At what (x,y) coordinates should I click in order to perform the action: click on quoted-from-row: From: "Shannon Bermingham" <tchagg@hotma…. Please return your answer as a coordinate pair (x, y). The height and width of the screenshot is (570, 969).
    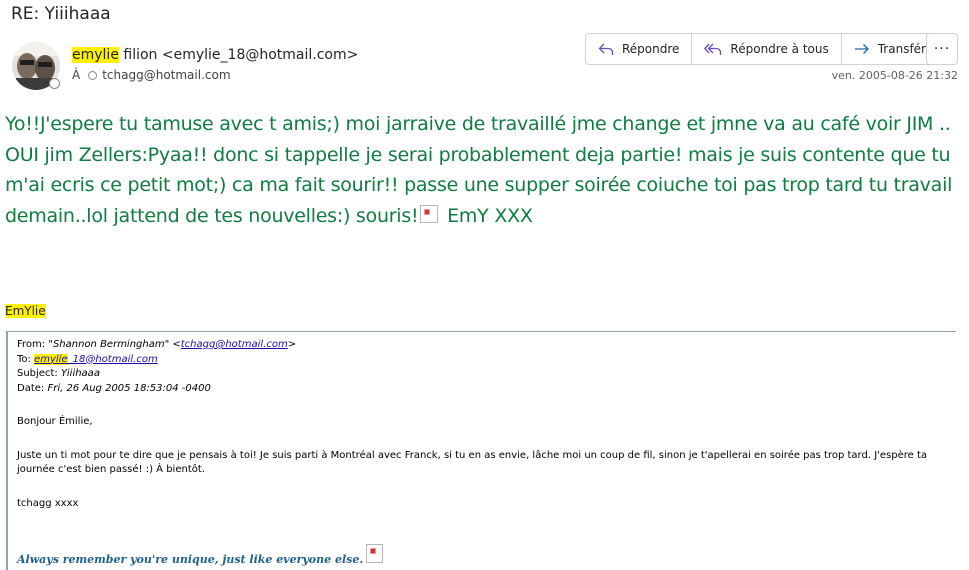
    Looking at the image, I should click on (484, 345).